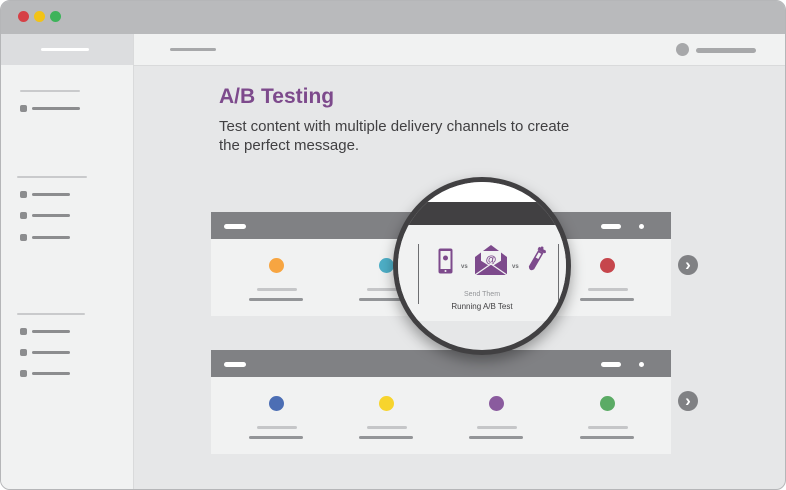 The image size is (786, 490). I want to click on lens-header-band, so click(482, 213).